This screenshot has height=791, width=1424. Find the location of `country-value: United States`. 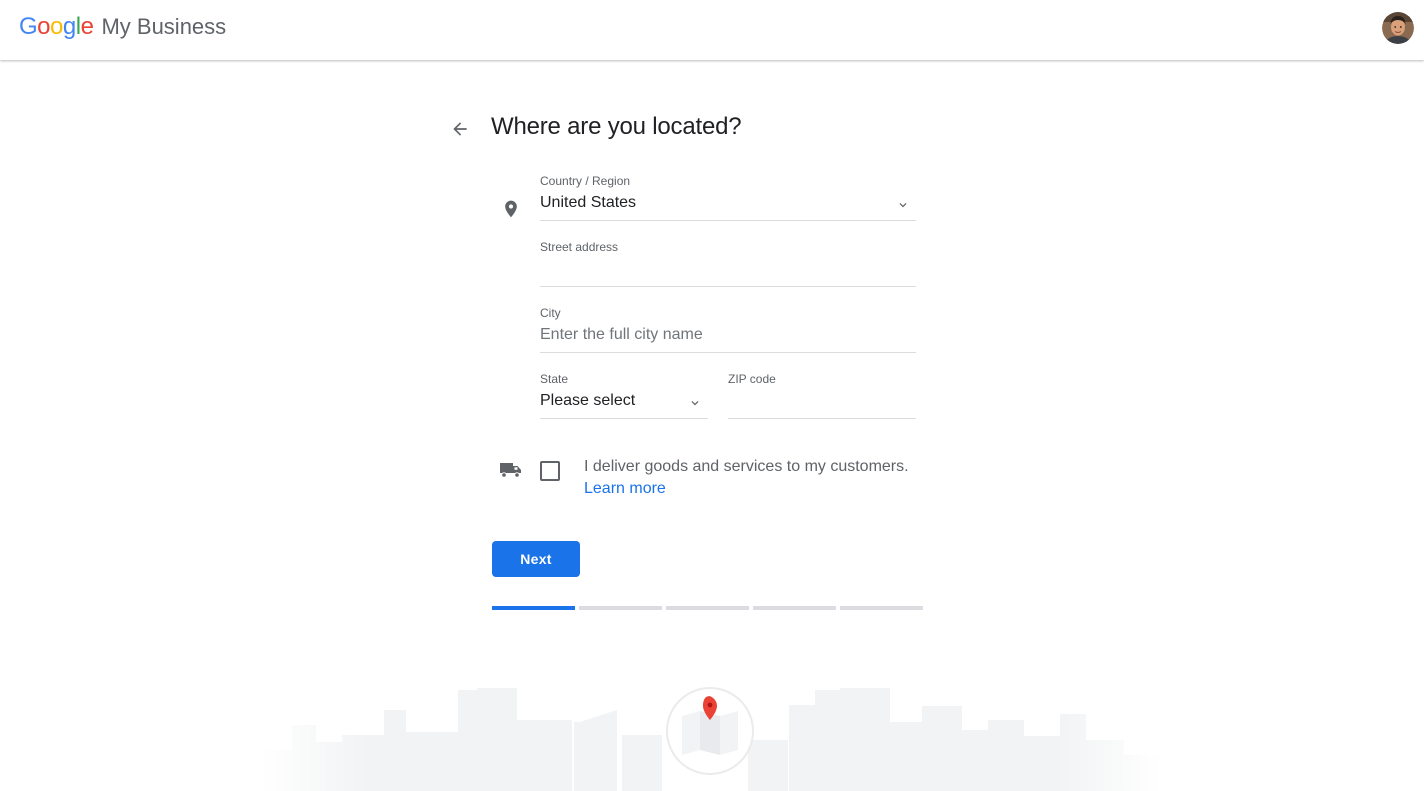

country-value: United States is located at coordinates (588, 202).